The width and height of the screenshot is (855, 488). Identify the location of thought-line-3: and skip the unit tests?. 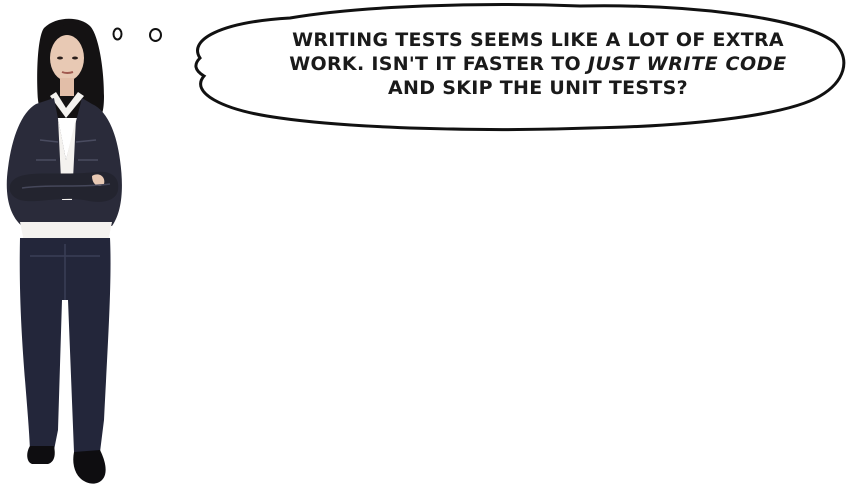
(538, 88).